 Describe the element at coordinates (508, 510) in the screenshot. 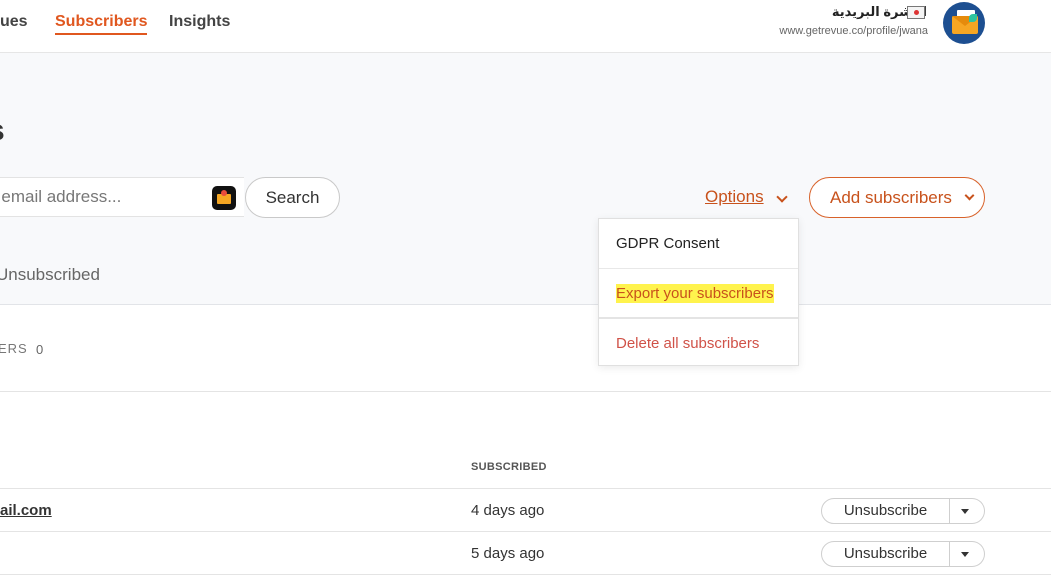

I see `subscribed-time: 4 days ago` at that location.